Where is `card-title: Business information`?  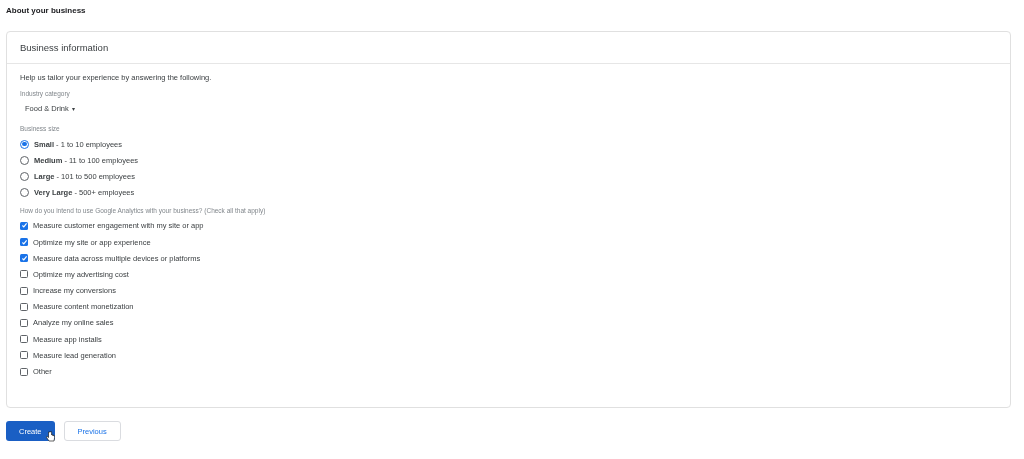
card-title: Business information is located at coordinates (64, 47).